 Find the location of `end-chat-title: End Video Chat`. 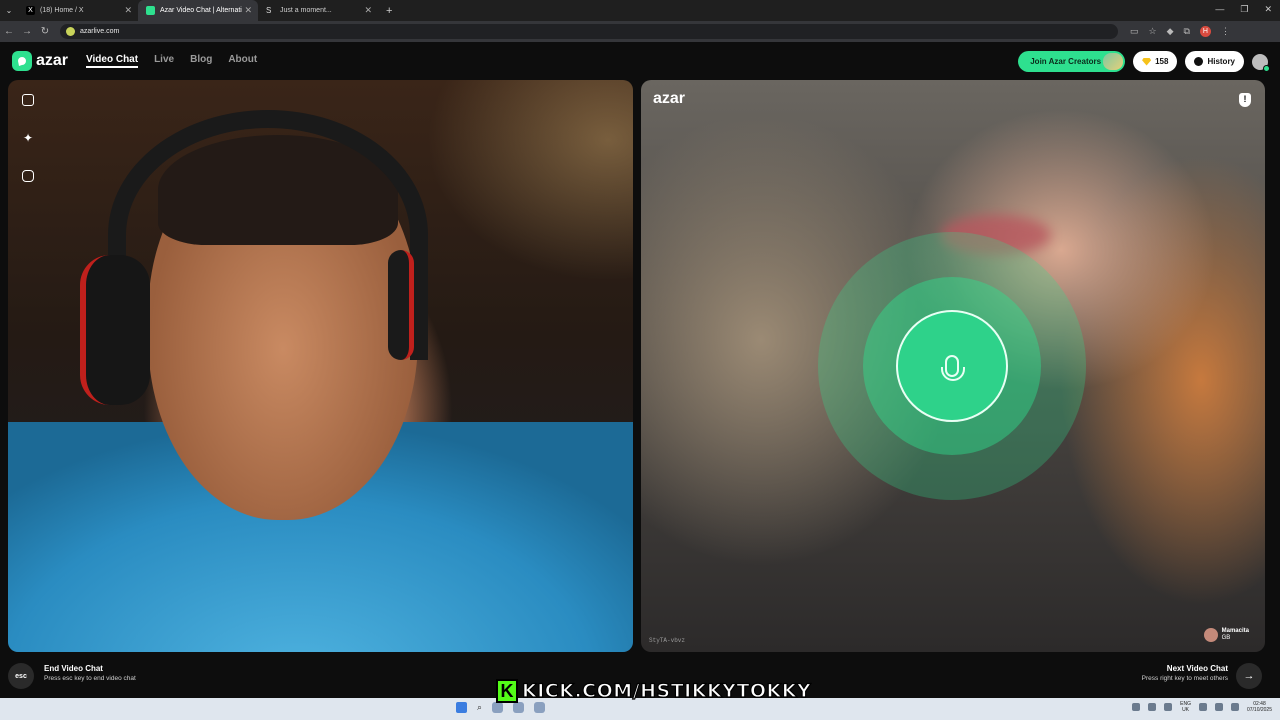

end-chat-title: End Video Chat is located at coordinates (73, 668).